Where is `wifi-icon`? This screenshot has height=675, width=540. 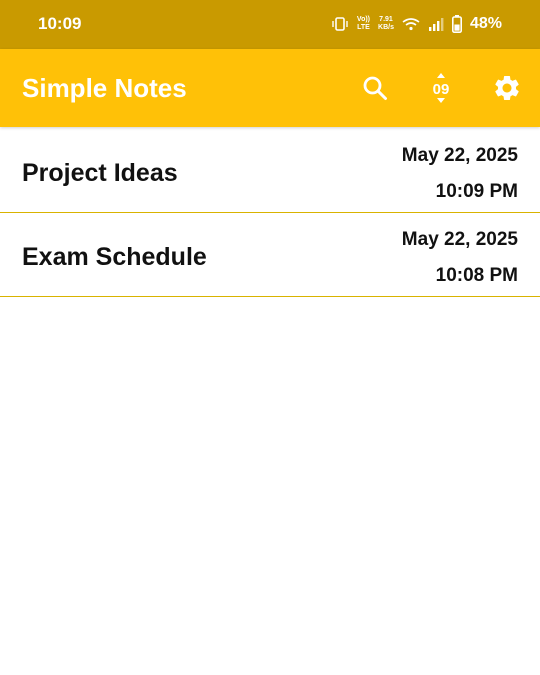 wifi-icon is located at coordinates (411, 24).